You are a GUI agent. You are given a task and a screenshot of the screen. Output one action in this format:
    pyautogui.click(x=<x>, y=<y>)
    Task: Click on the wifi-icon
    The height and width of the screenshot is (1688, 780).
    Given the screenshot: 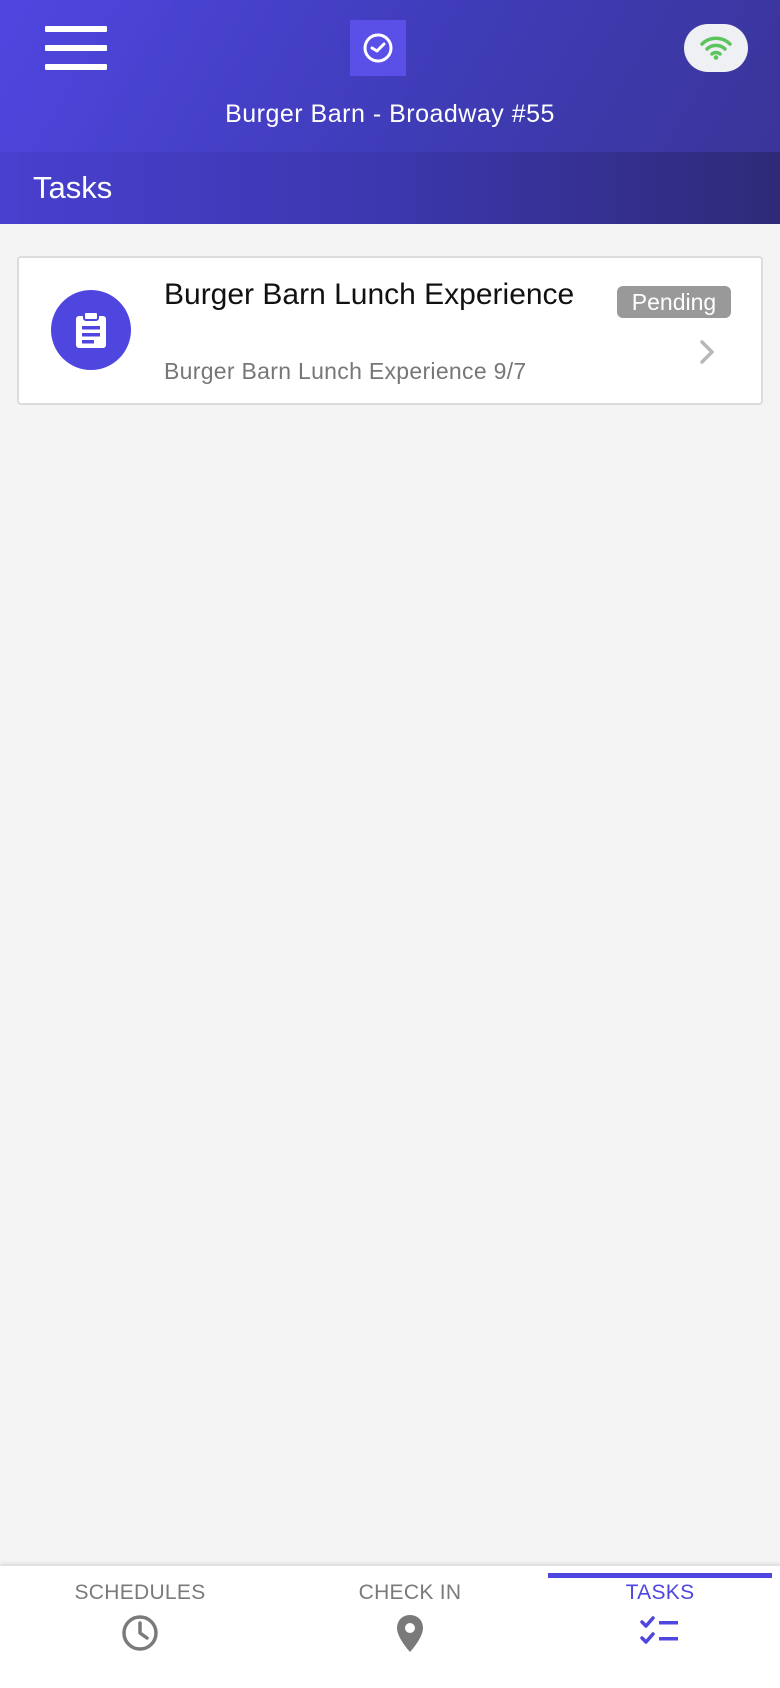 What is the action you would take?
    pyautogui.click(x=716, y=48)
    